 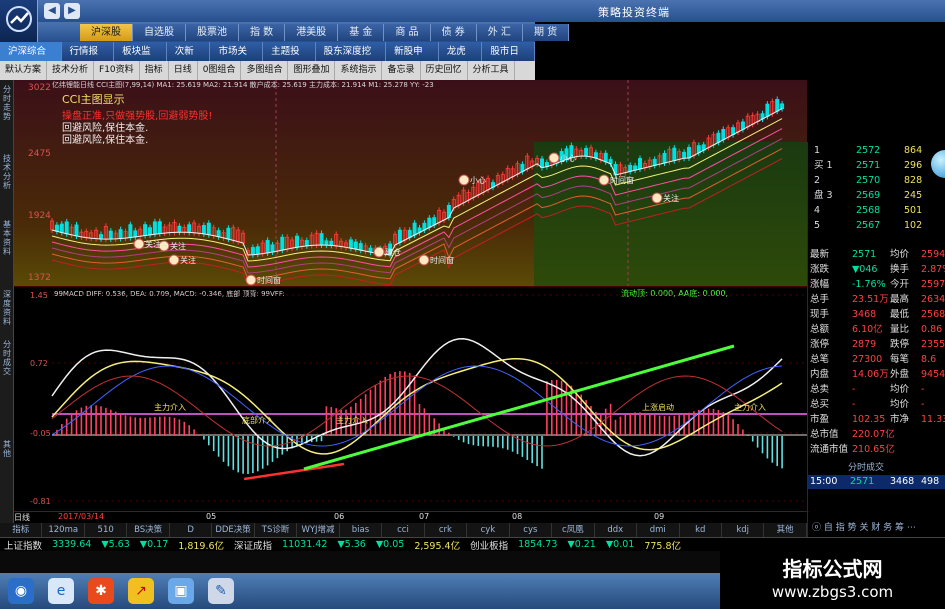 What do you see at coordinates (876, 405) in the screenshot?
I see `stat-row: 总买 - 均价 -` at bounding box center [876, 405].